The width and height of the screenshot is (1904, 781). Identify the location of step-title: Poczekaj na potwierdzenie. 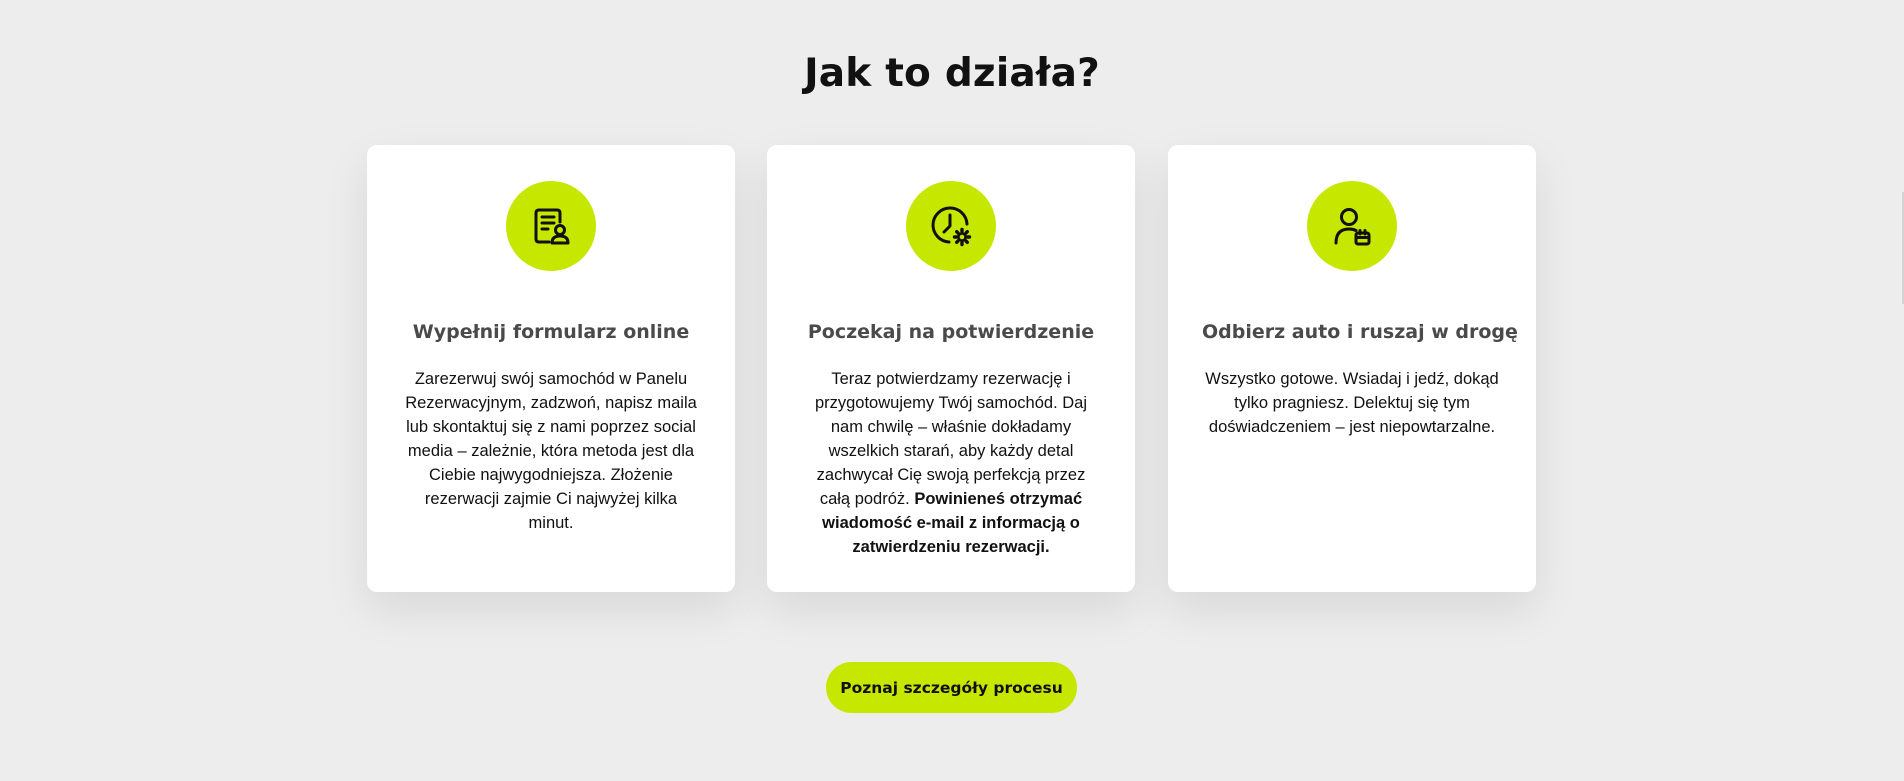
(951, 332).